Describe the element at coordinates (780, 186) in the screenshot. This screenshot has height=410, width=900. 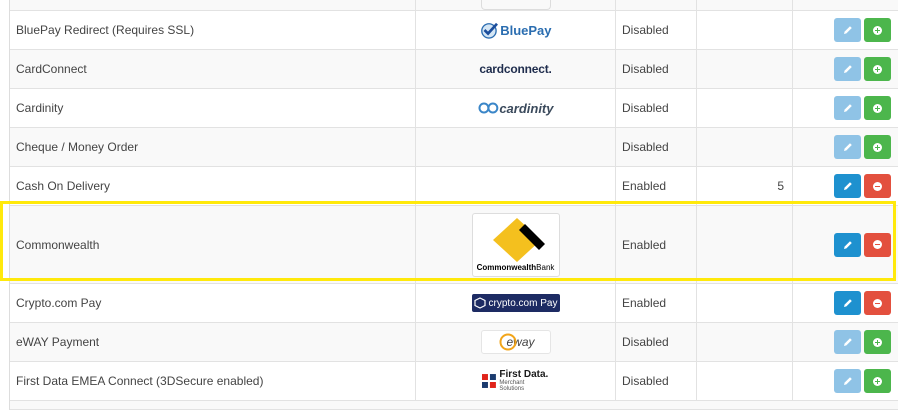
I see `sort-text: 5` at that location.